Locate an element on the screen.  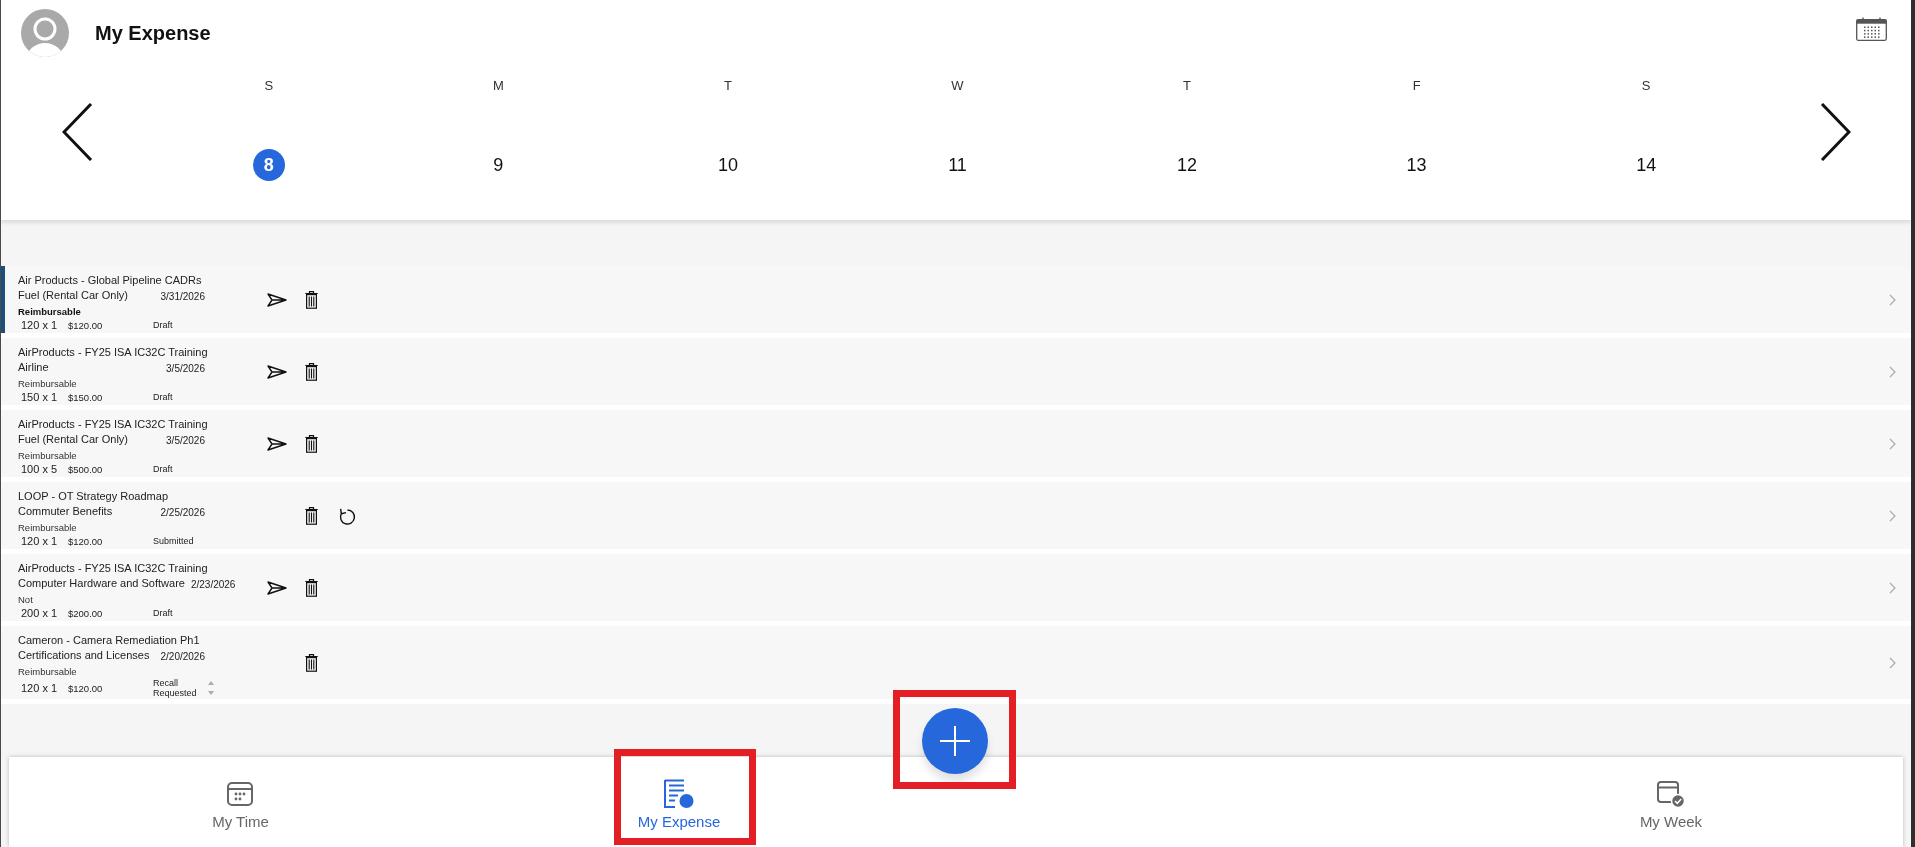
expense-date: 3/31/2026 is located at coordinates (182, 296).